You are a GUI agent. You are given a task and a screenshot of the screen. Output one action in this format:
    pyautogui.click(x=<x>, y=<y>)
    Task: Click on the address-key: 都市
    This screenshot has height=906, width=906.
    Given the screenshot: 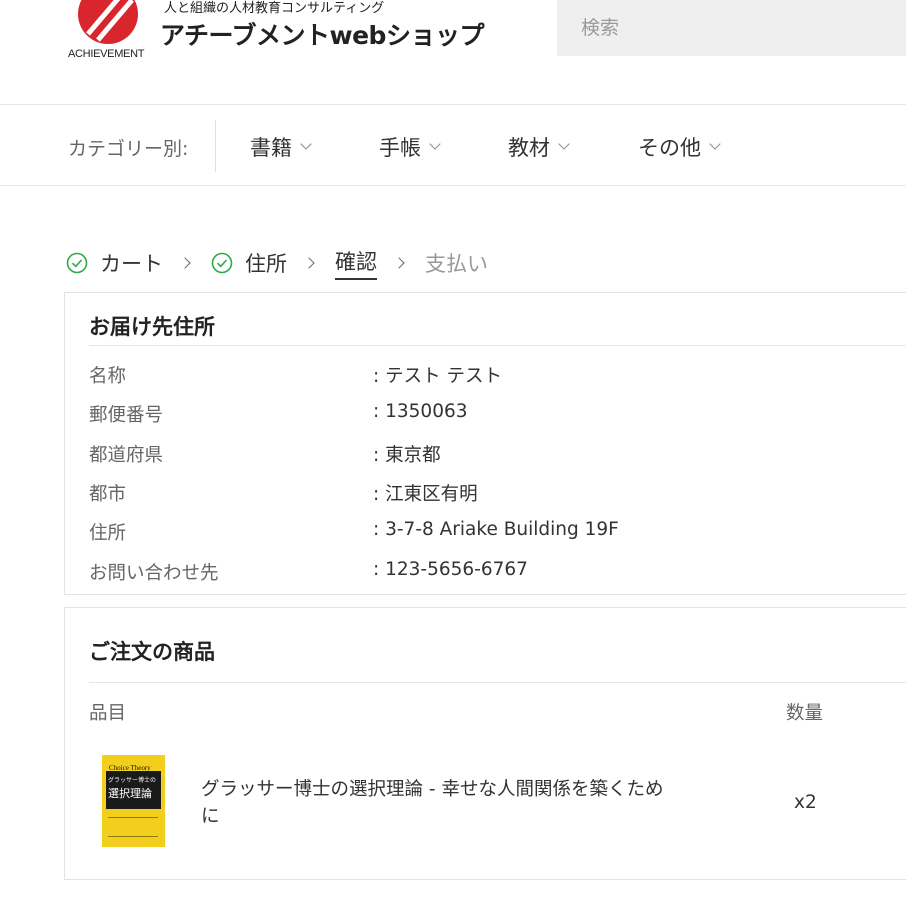 What is the action you would take?
    pyautogui.click(x=108, y=494)
    